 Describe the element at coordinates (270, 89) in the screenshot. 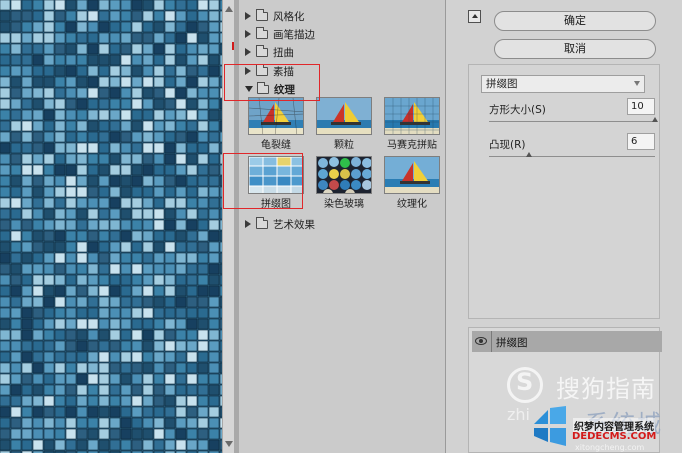

I see `category-texture: 纹理` at that location.